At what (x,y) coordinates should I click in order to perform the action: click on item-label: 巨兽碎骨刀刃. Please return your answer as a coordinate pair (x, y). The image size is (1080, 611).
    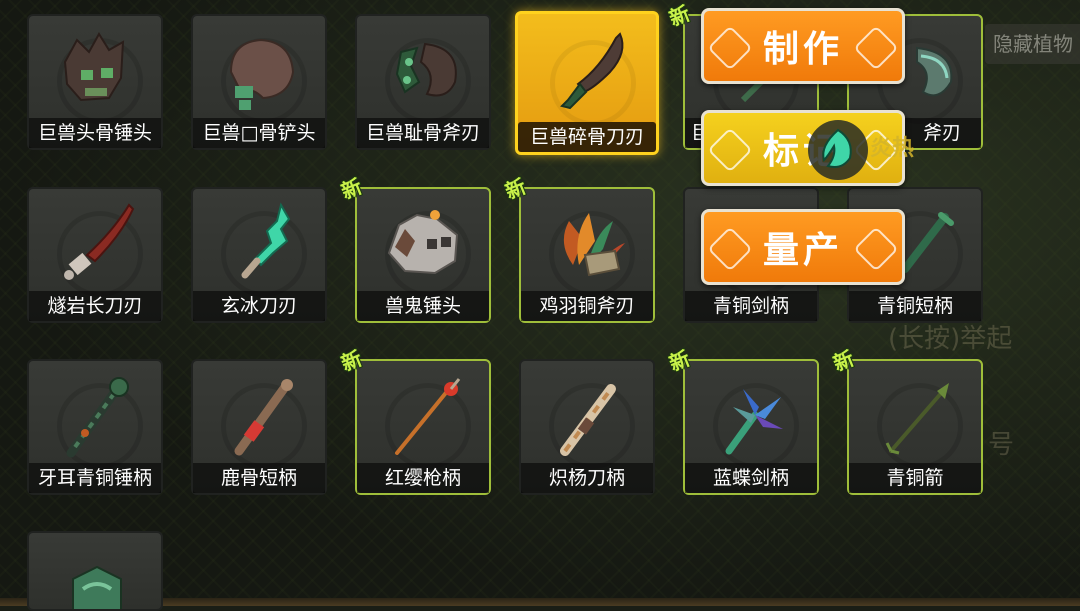
    Looking at the image, I should click on (587, 137).